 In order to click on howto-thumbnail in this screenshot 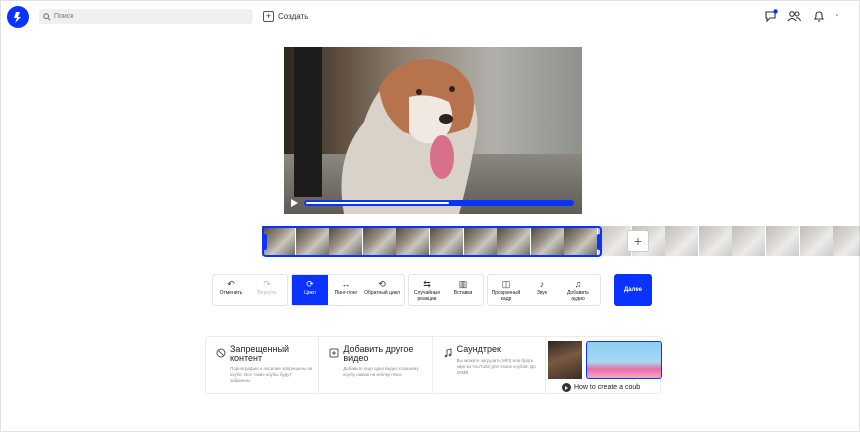, I will do `click(604, 360)`.